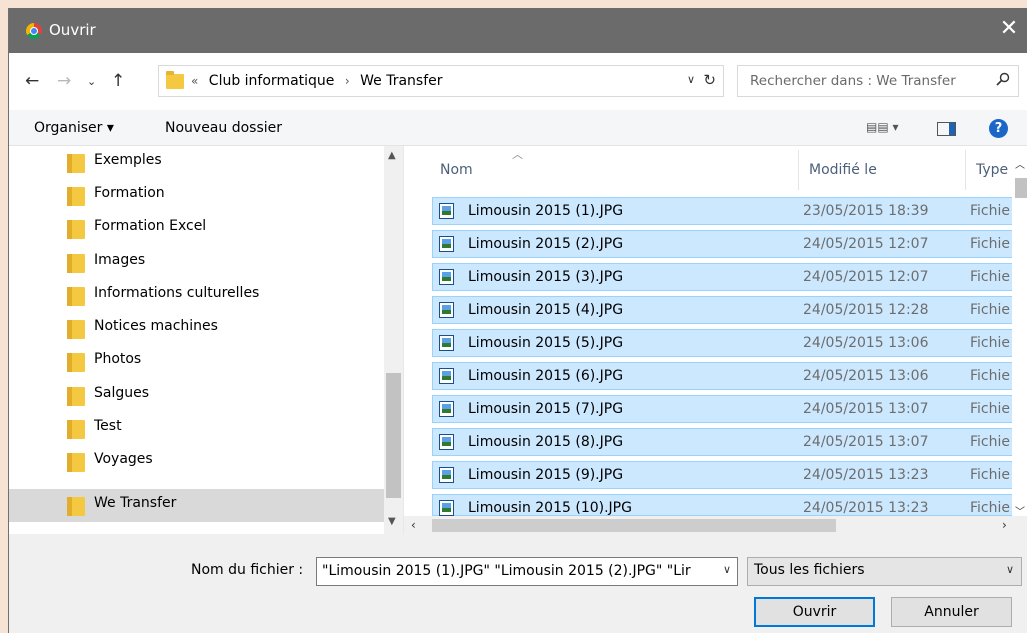 The height and width of the screenshot is (633, 1027). I want to click on scroll-up-icon: ▲, so click(392, 155).